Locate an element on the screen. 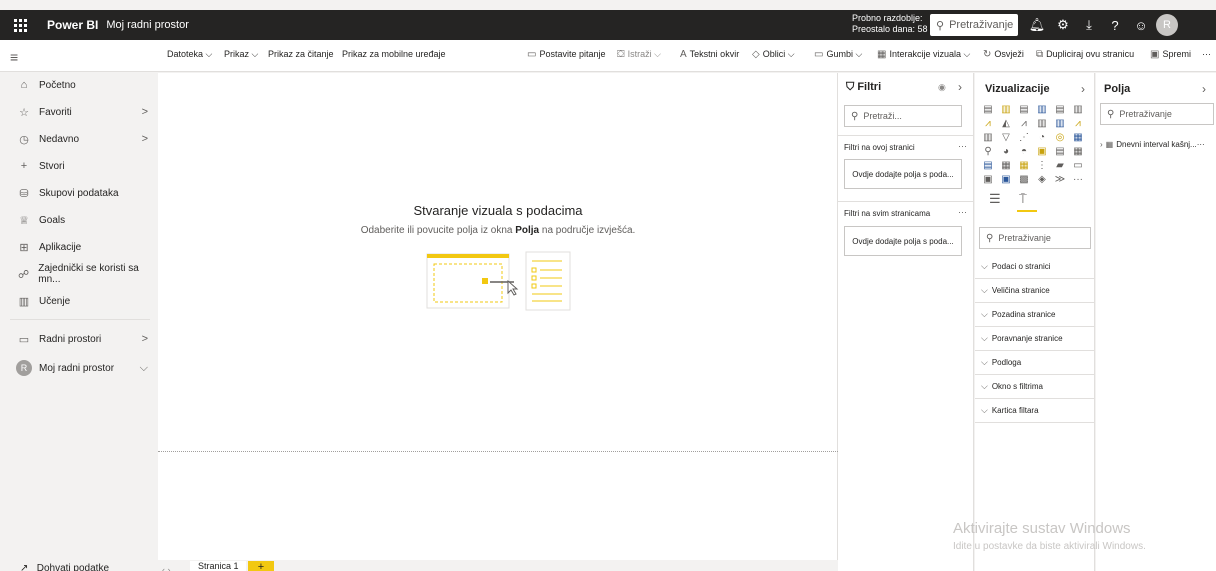 Image resolution: width=1216 pixels, height=571 pixels. save-button: ▣ Spremi is located at coordinates (1170, 54).